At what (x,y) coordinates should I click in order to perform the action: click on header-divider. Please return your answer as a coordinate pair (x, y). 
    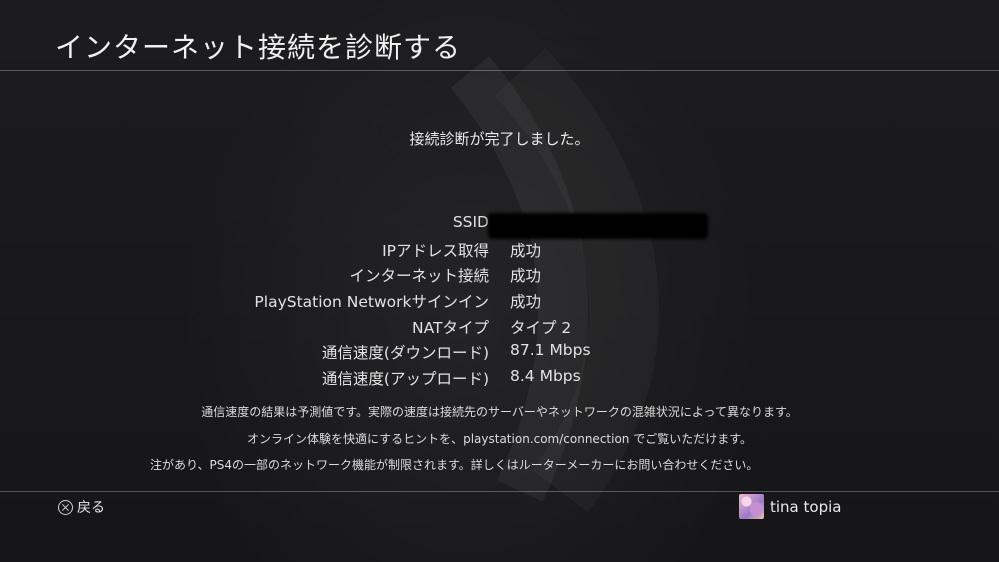
    Looking at the image, I should click on (499, 70).